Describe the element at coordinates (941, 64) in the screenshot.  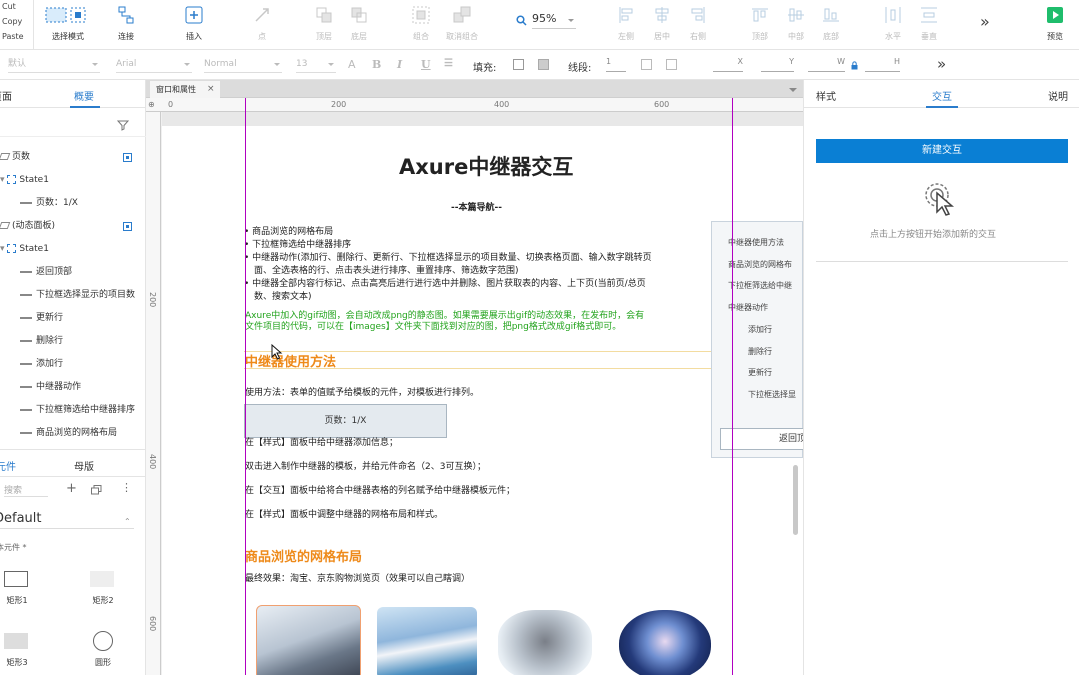
I see `format-more-button: »` at that location.